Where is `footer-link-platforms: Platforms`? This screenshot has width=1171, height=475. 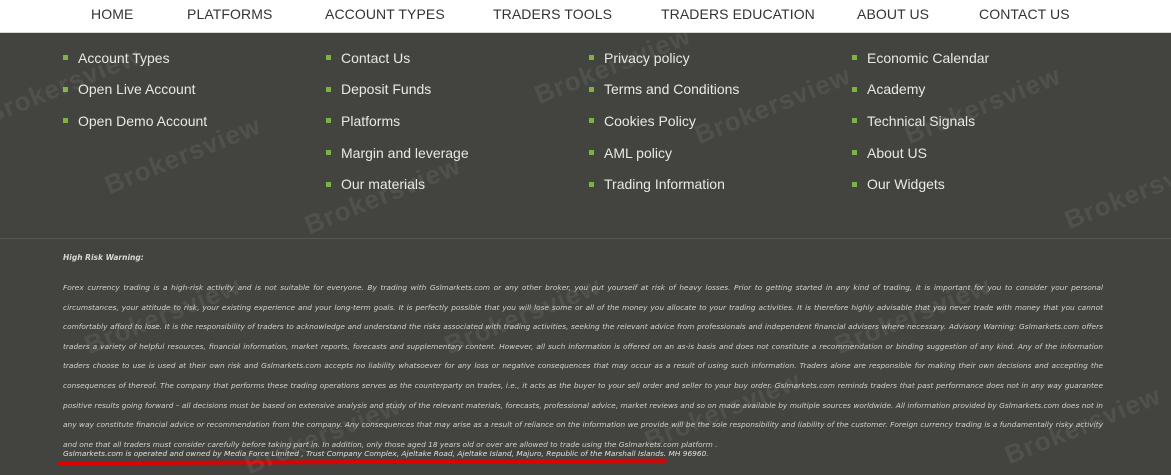
footer-link-platforms: Platforms is located at coordinates (397, 121).